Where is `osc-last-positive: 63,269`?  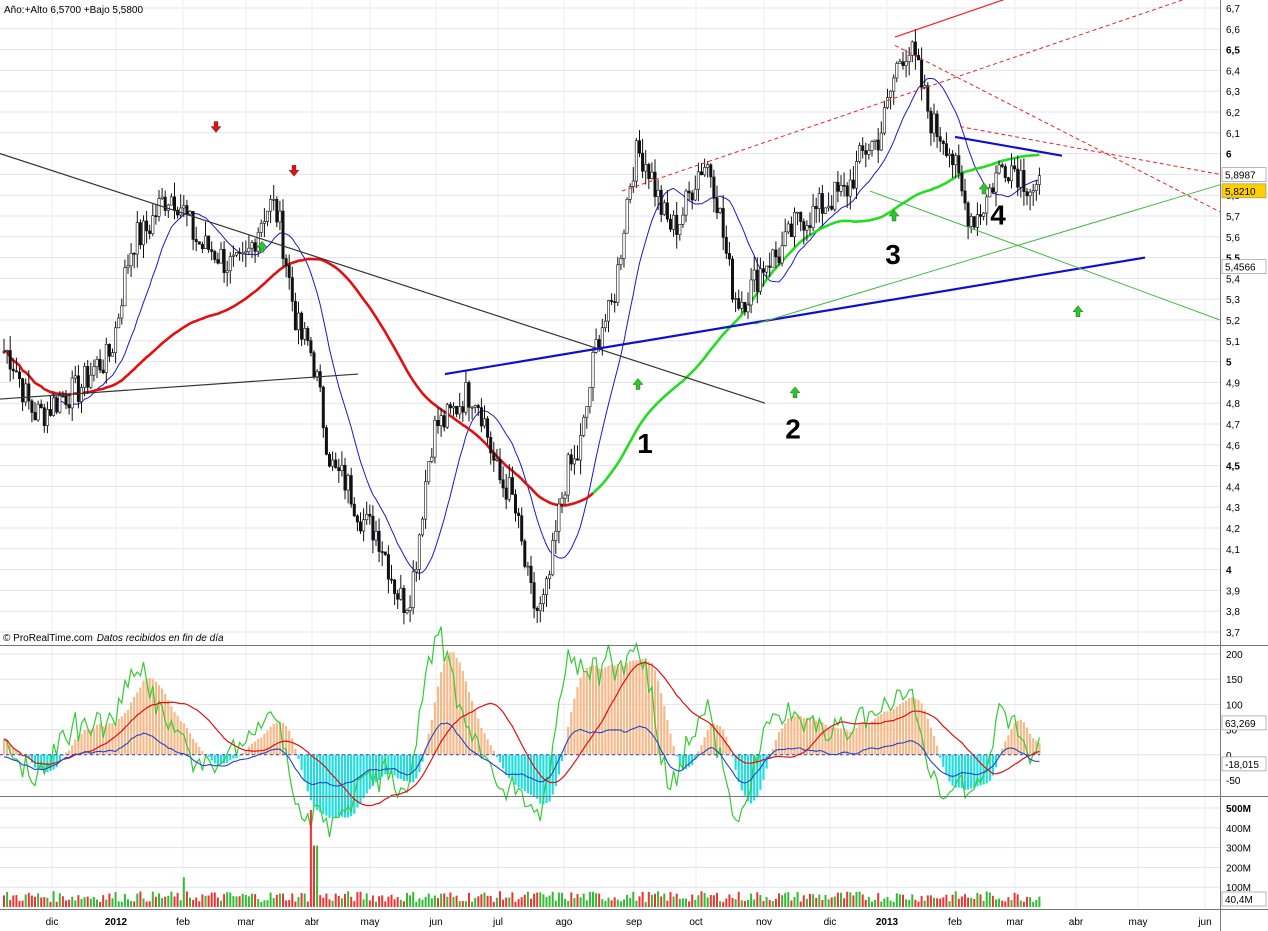 osc-last-positive: 63,269 is located at coordinates (1240, 724).